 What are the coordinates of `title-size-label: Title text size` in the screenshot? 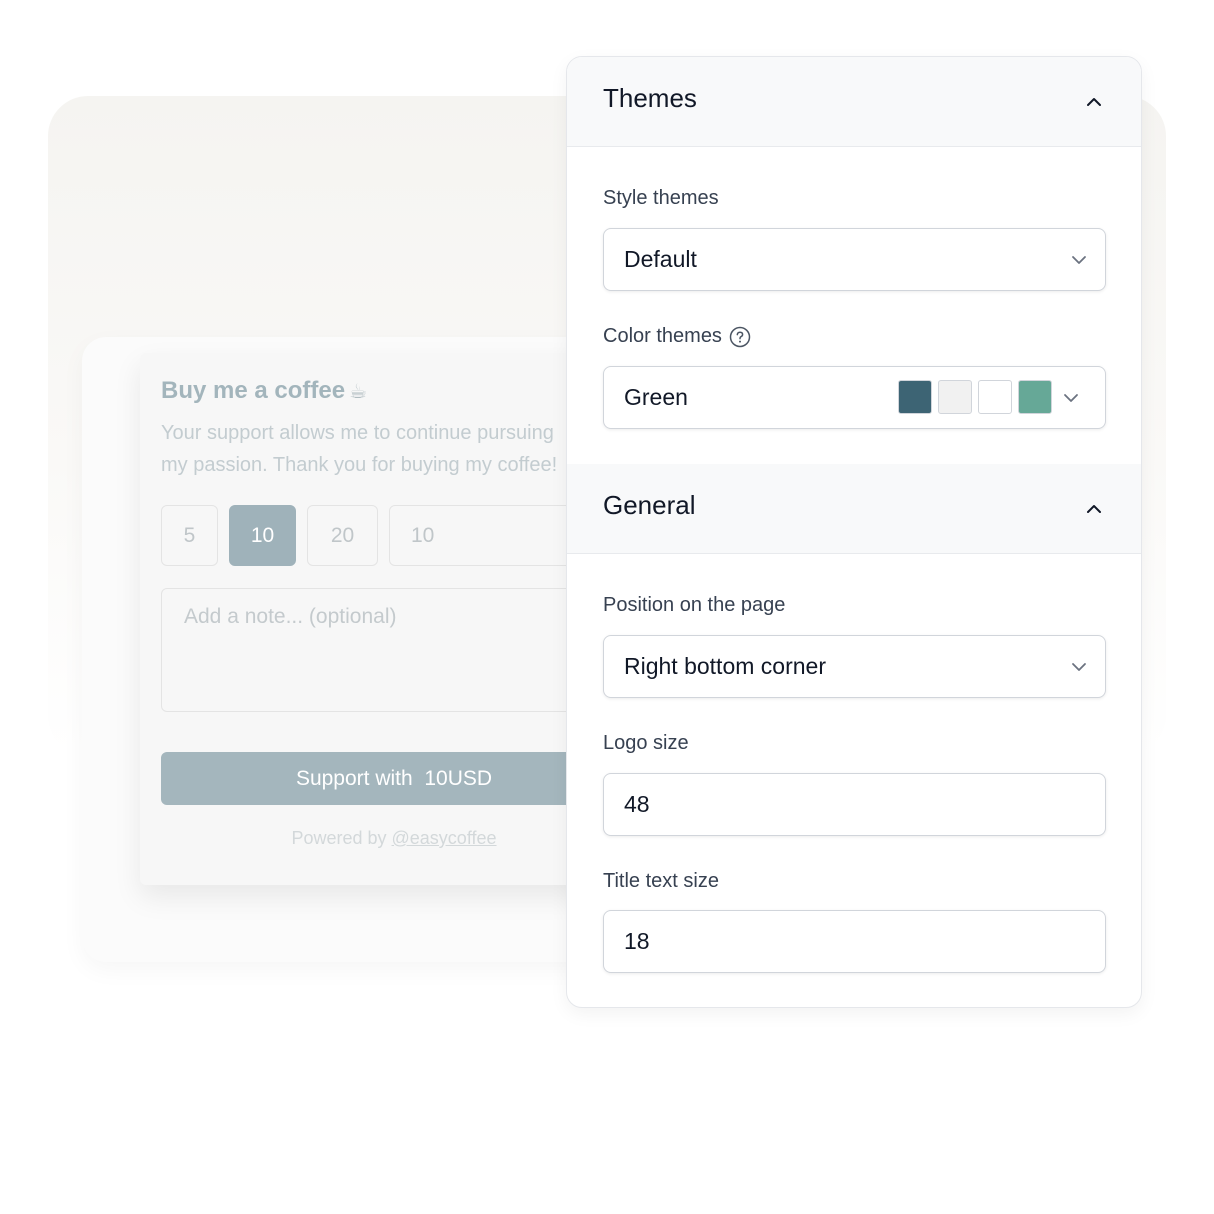 It's located at (661, 881).